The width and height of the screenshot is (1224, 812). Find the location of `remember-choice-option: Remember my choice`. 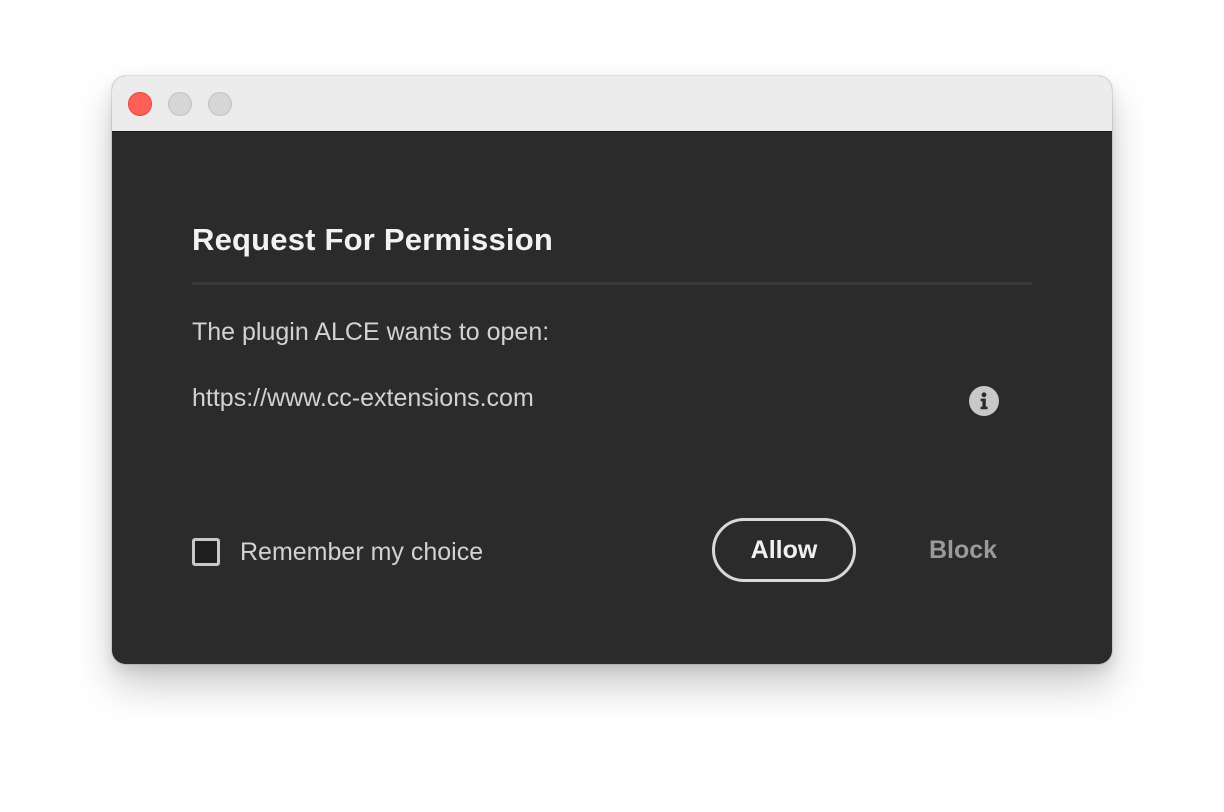

remember-choice-option: Remember my choice is located at coordinates (337, 552).